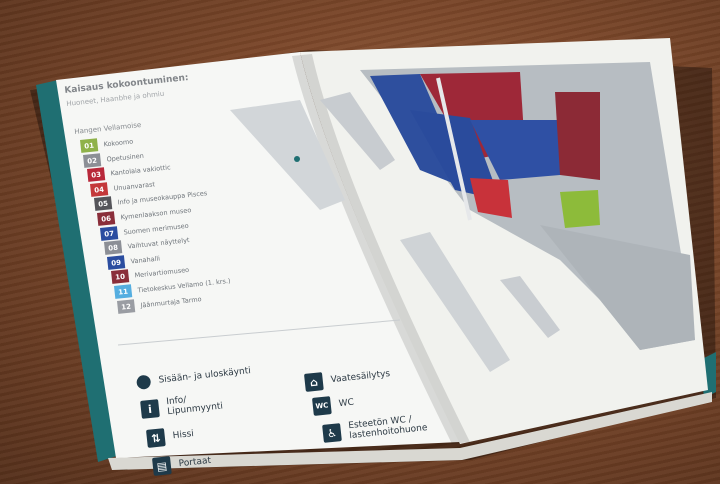 This screenshot has width=720, height=484. I want to click on legend-number-badge: 11, so click(123, 291).